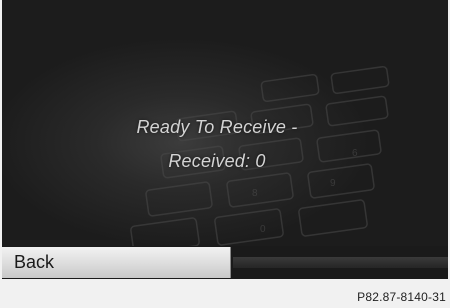 Image resolution: width=450 pixels, height=308 pixels. I want to click on back-button: Back, so click(116, 262).